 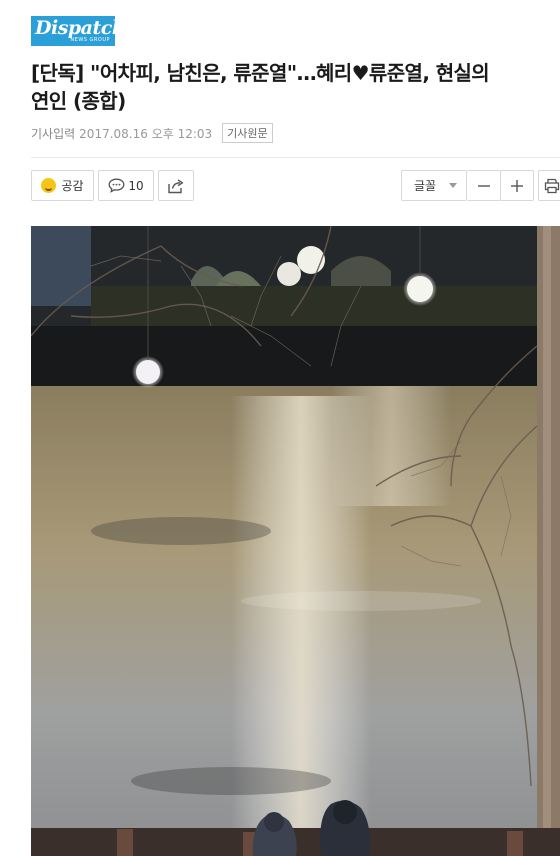 I want to click on font-decrease-button, so click(x=484, y=185).